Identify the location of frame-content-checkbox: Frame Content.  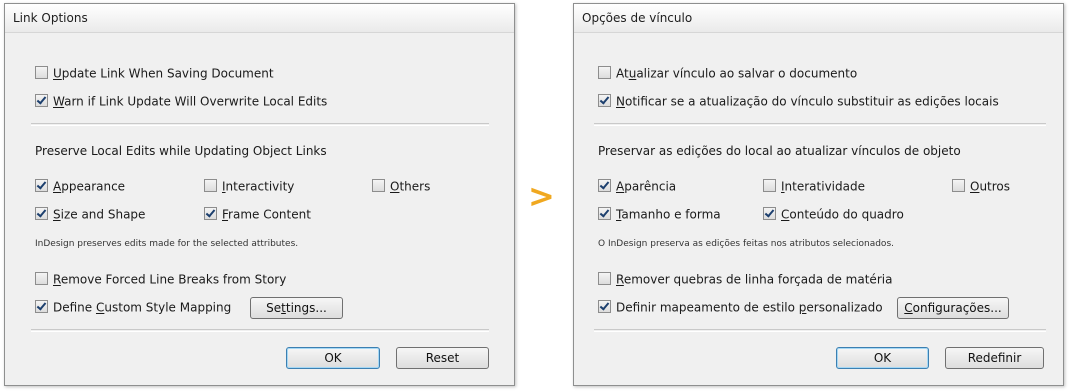
(257, 214).